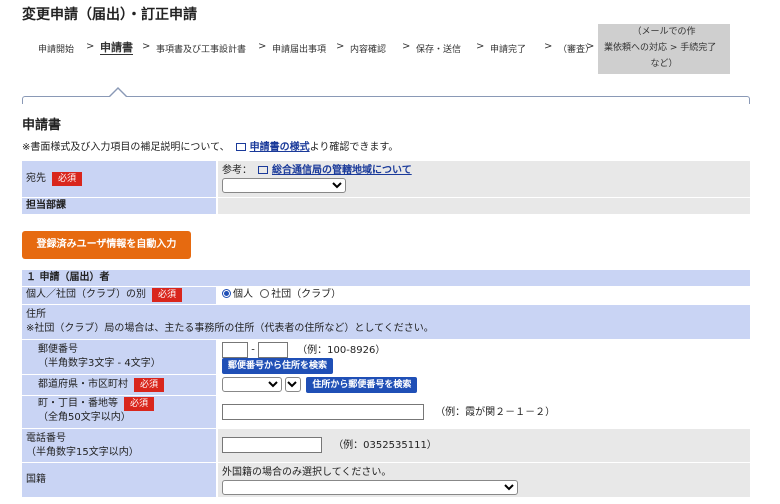 This screenshot has width=780, height=504. What do you see at coordinates (210, 147) in the screenshot?
I see `section-note: ※書面様式及び入力項目の補足説明について、 申請書の様式より確認できます。` at bounding box center [210, 147].